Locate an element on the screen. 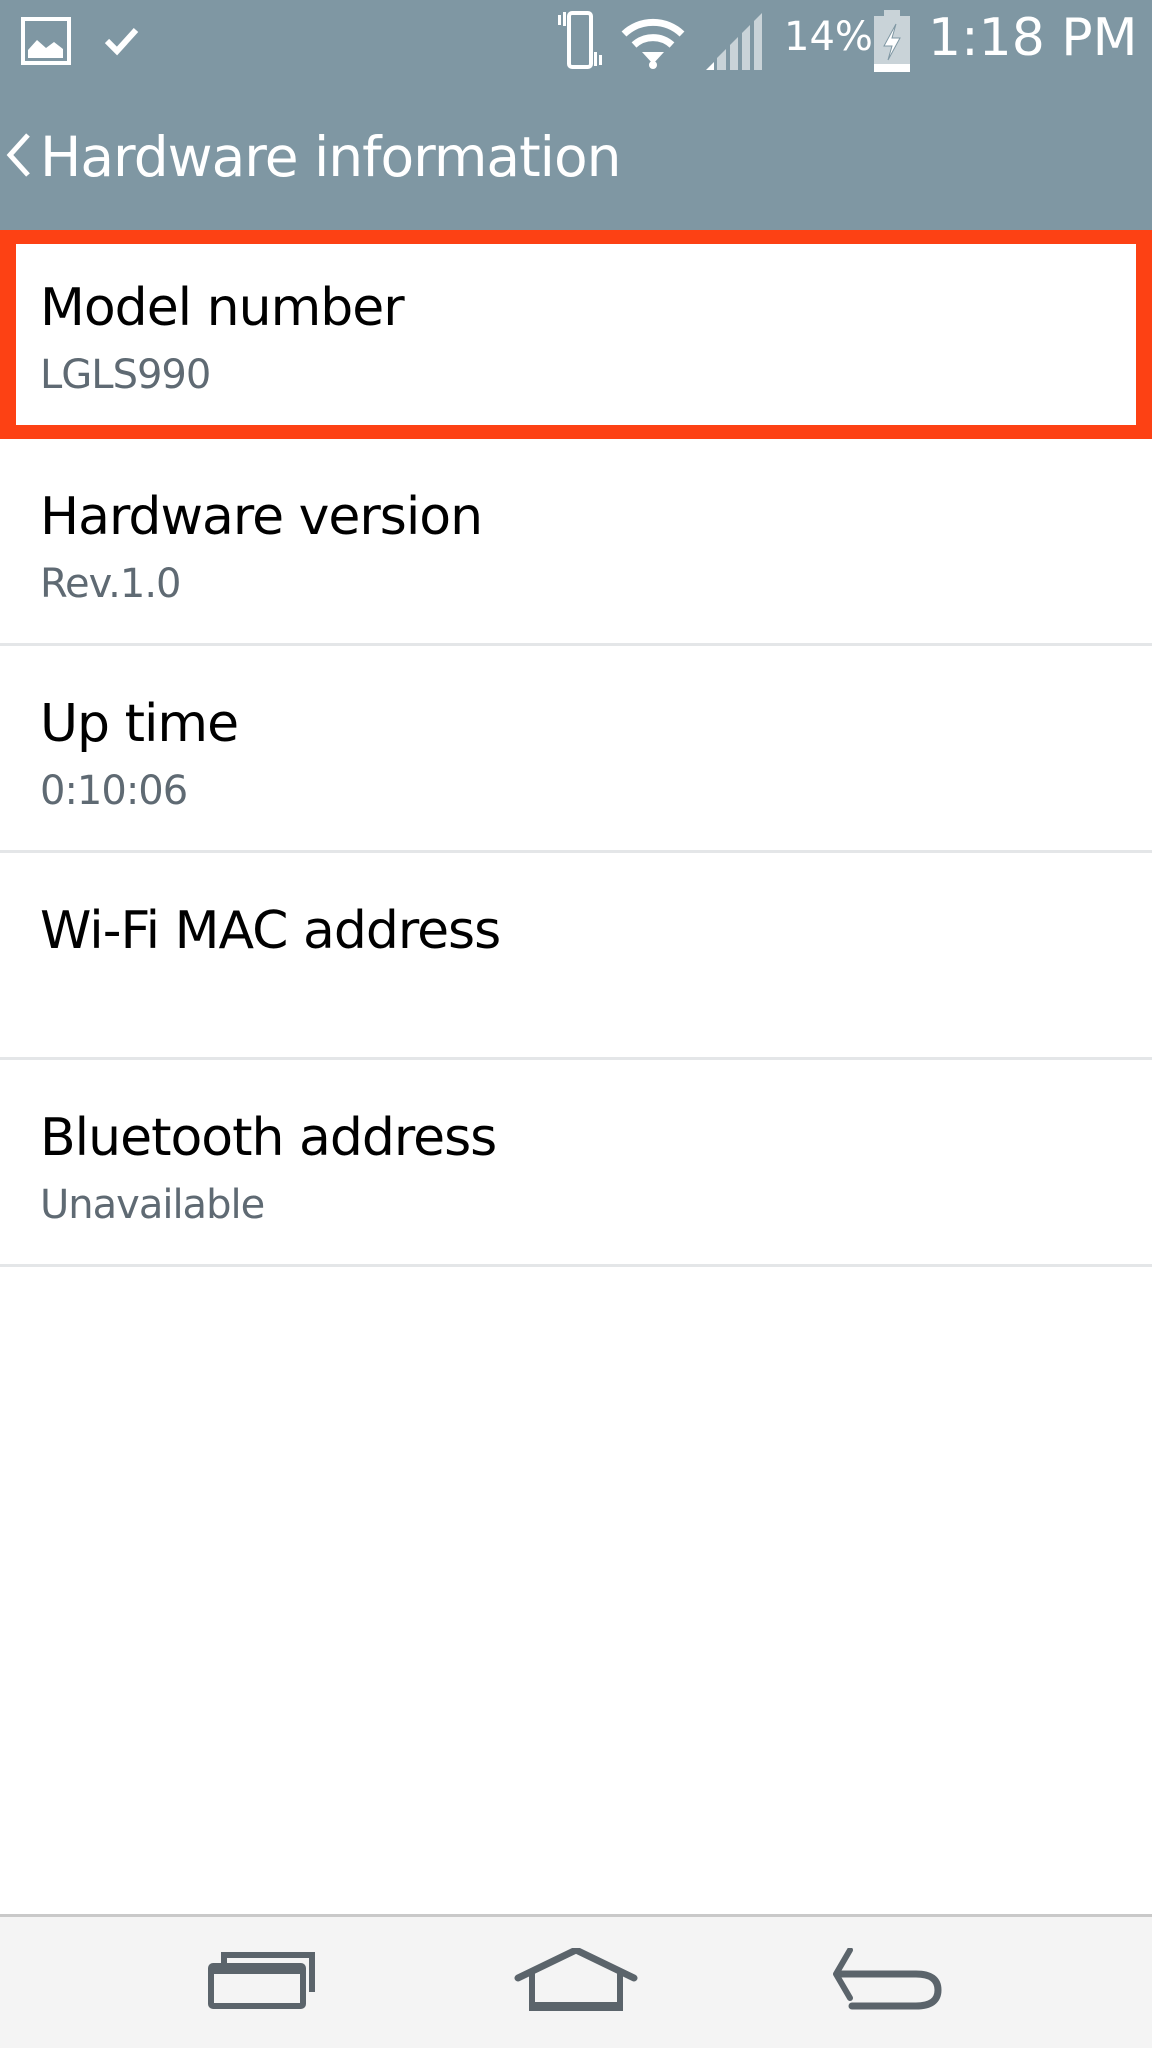  item-label: Bluetooth address is located at coordinates (268, 1138).